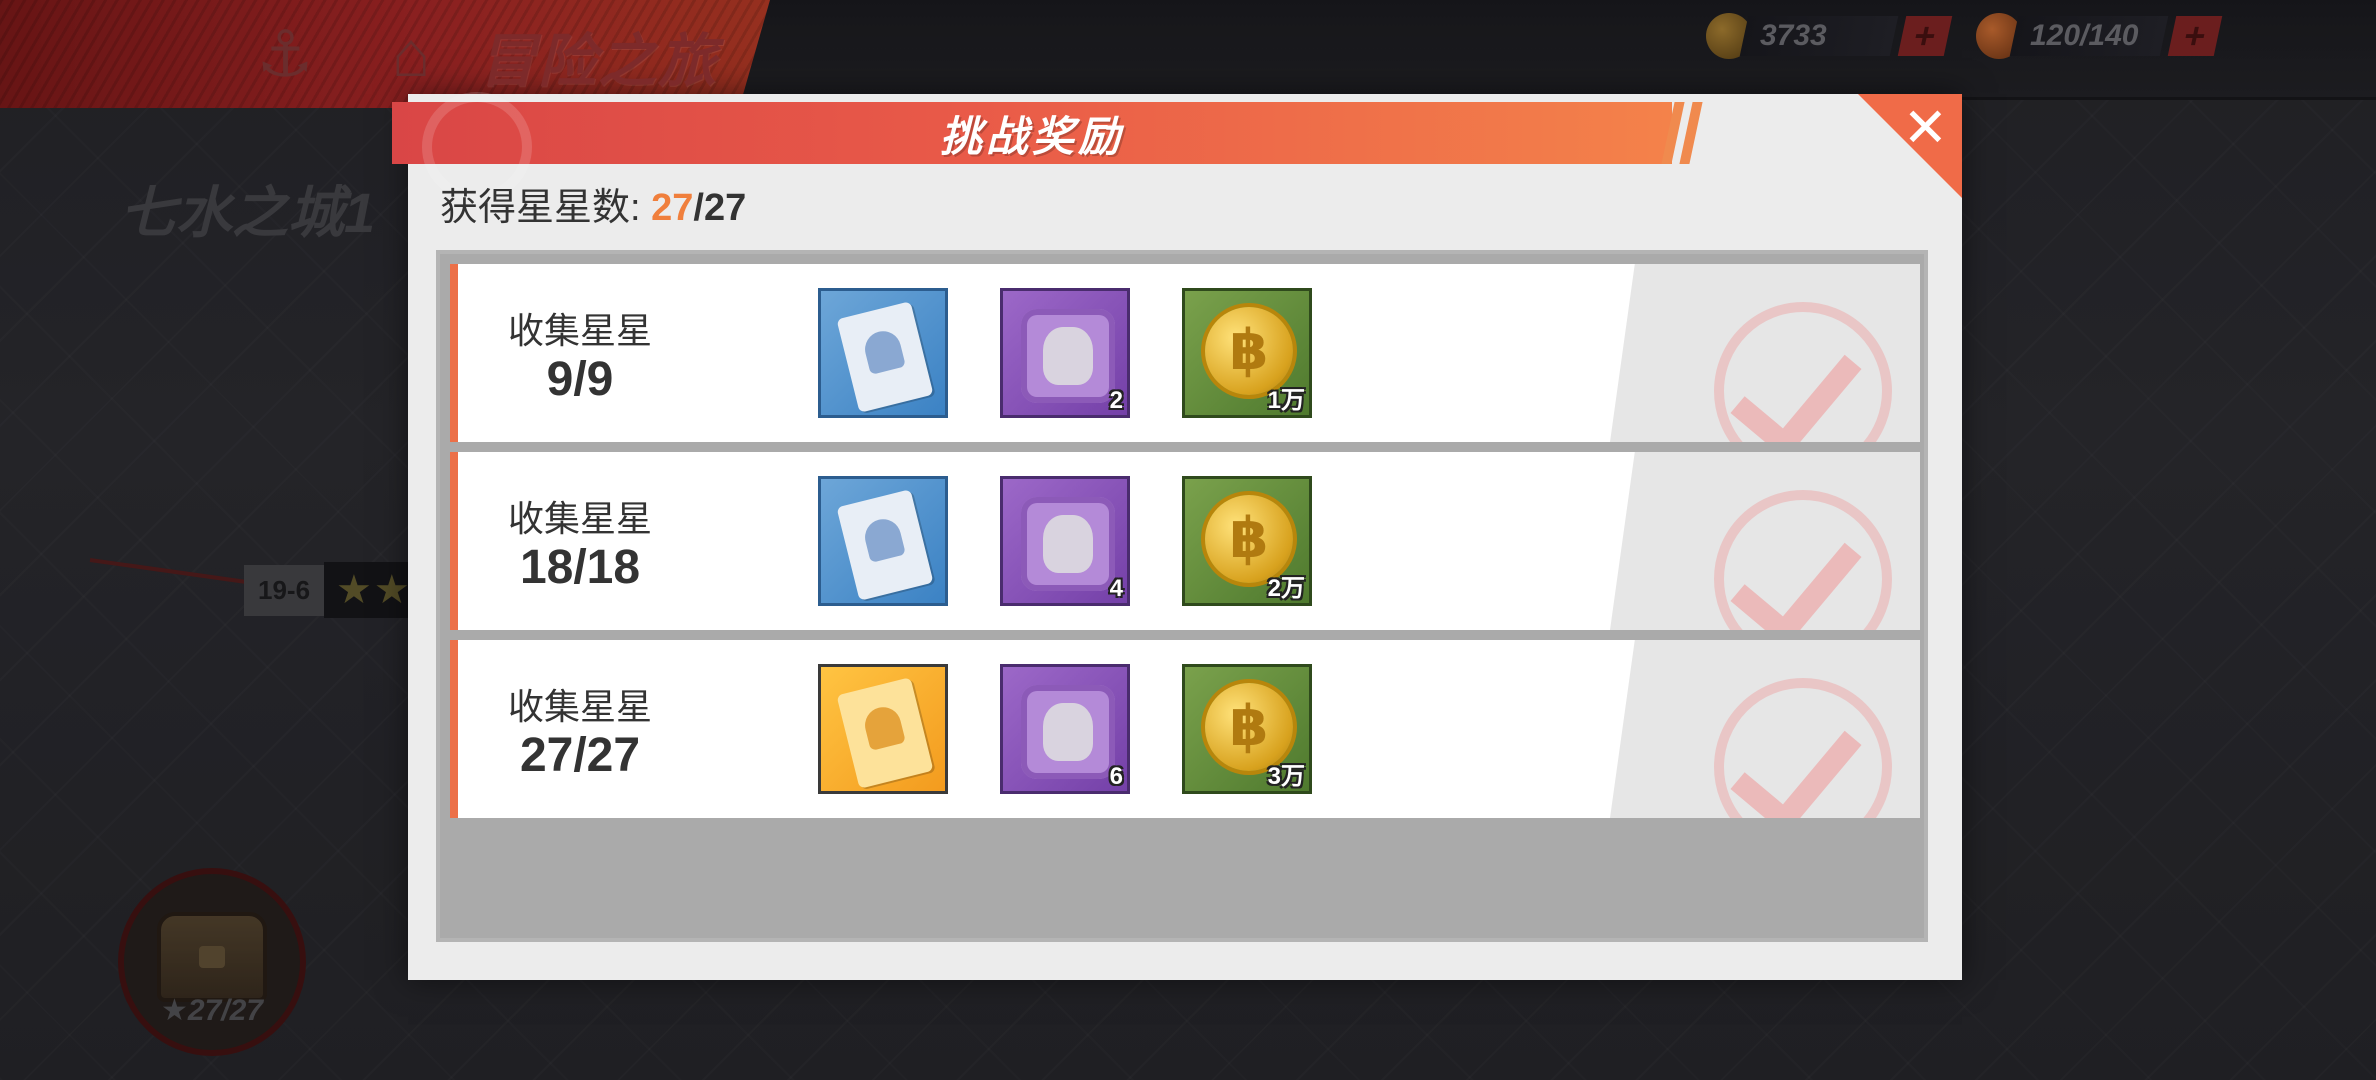 The image size is (2376, 1080). Describe the element at coordinates (1684, 133) in the screenshot. I see `header-stripes` at that location.